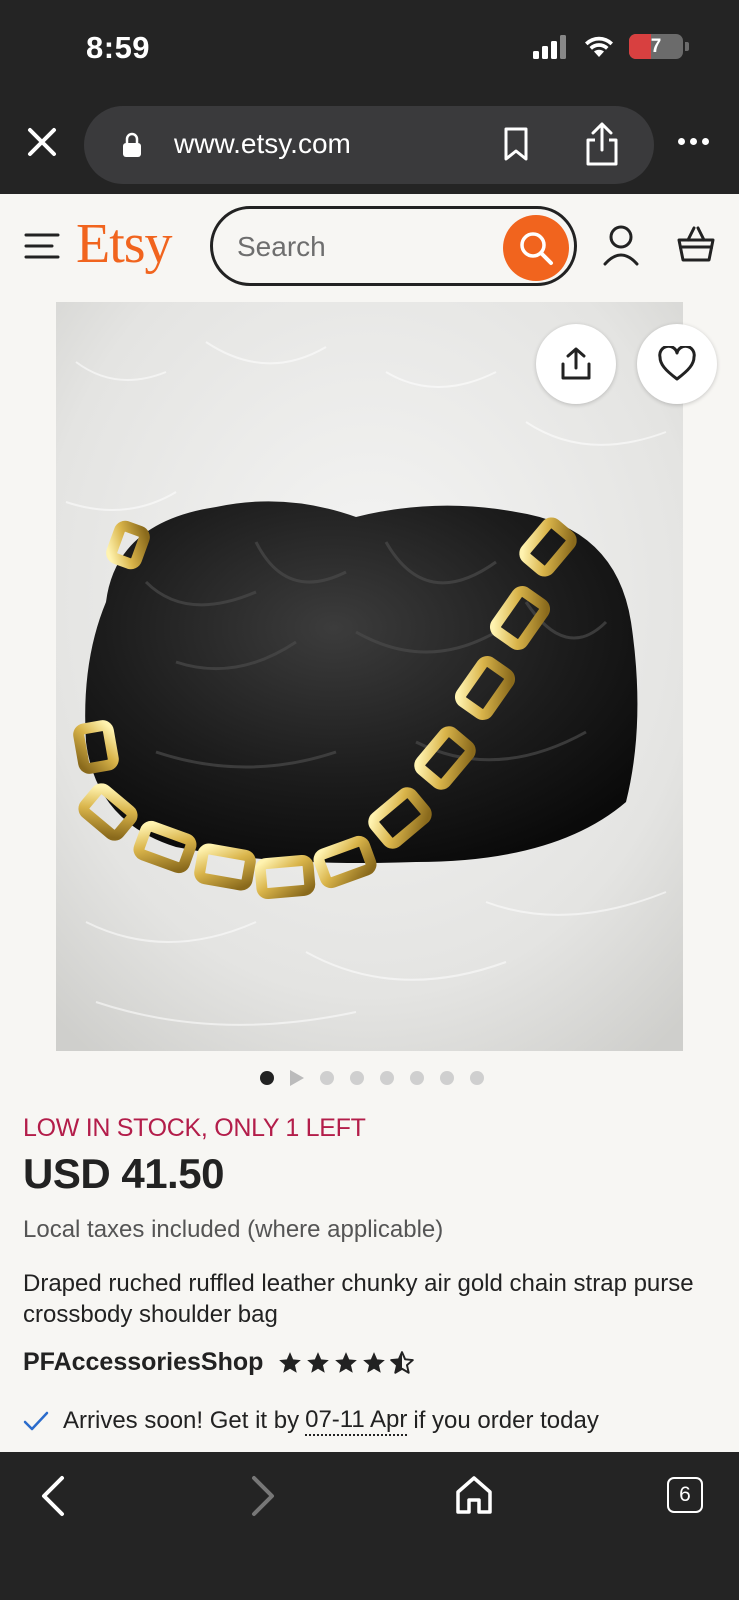 The image size is (739, 1600). I want to click on signal-icon, so click(549, 46).